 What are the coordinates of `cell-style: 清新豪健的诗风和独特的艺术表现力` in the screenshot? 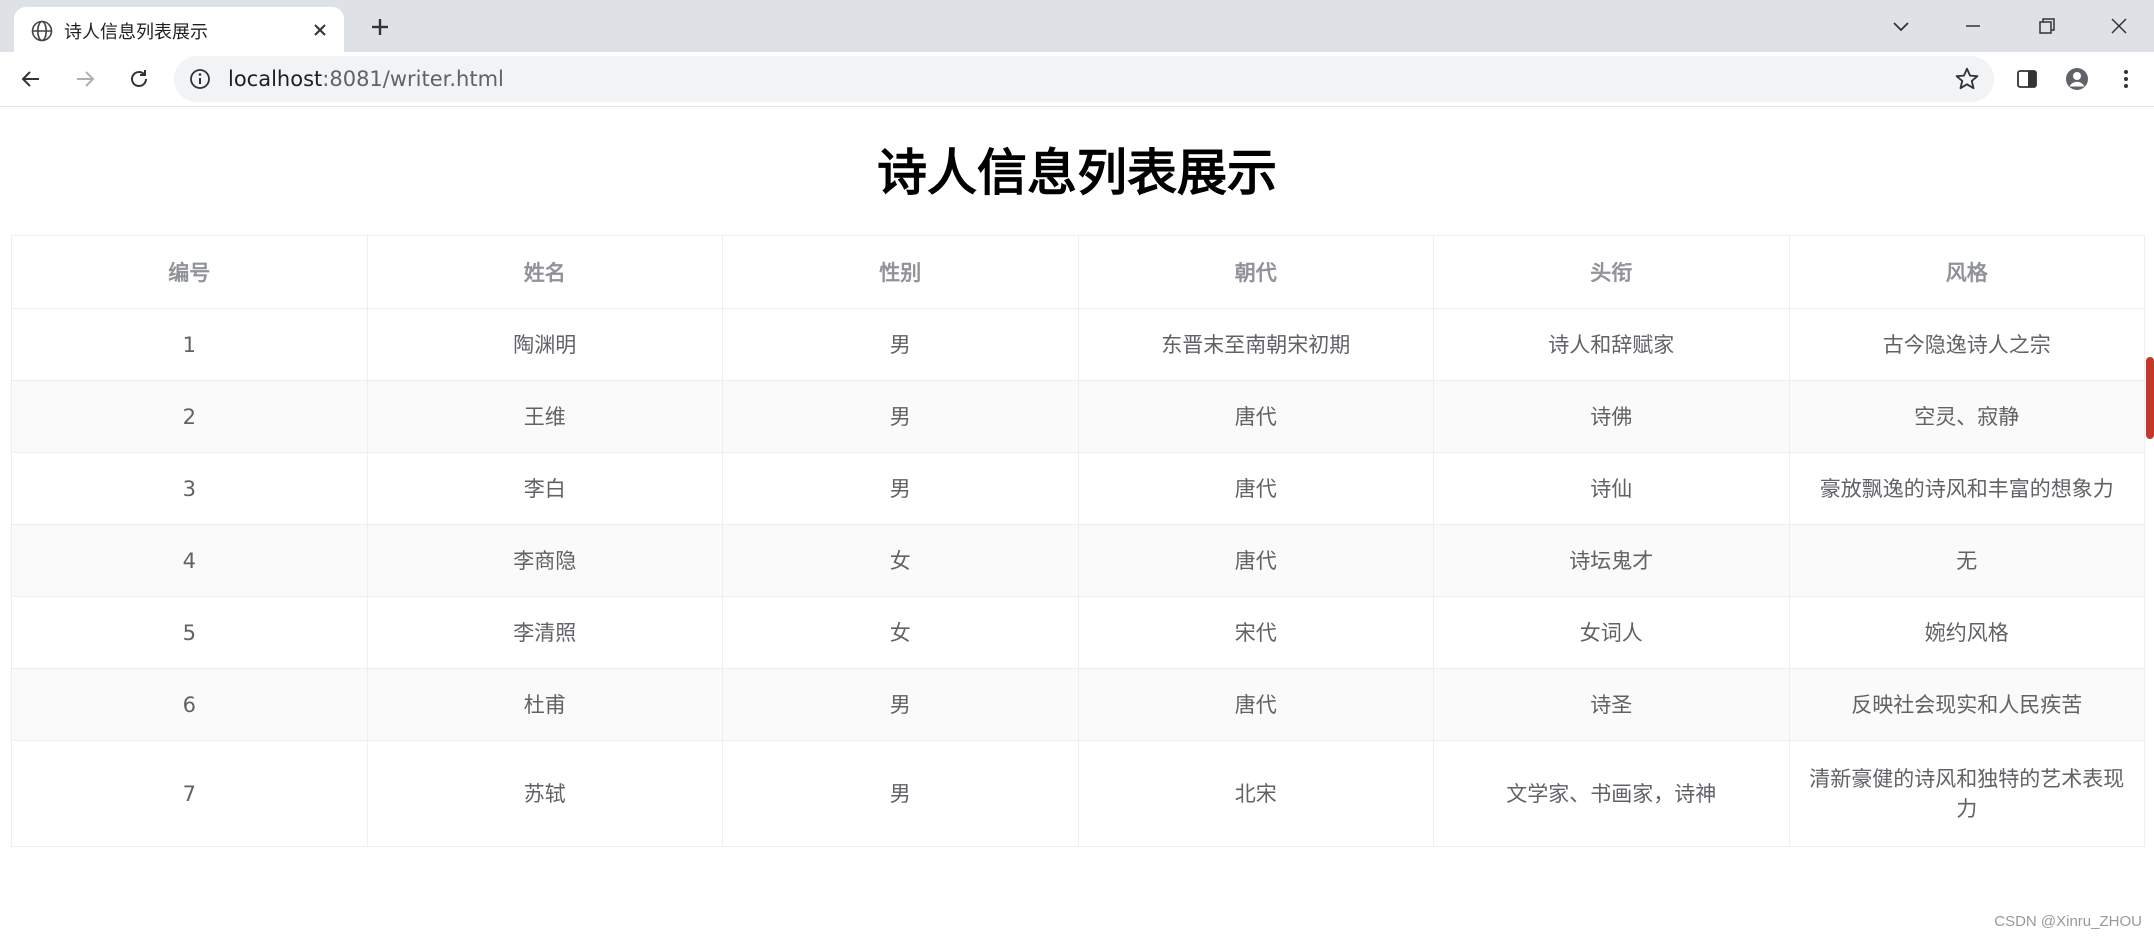 It's located at (1966, 793).